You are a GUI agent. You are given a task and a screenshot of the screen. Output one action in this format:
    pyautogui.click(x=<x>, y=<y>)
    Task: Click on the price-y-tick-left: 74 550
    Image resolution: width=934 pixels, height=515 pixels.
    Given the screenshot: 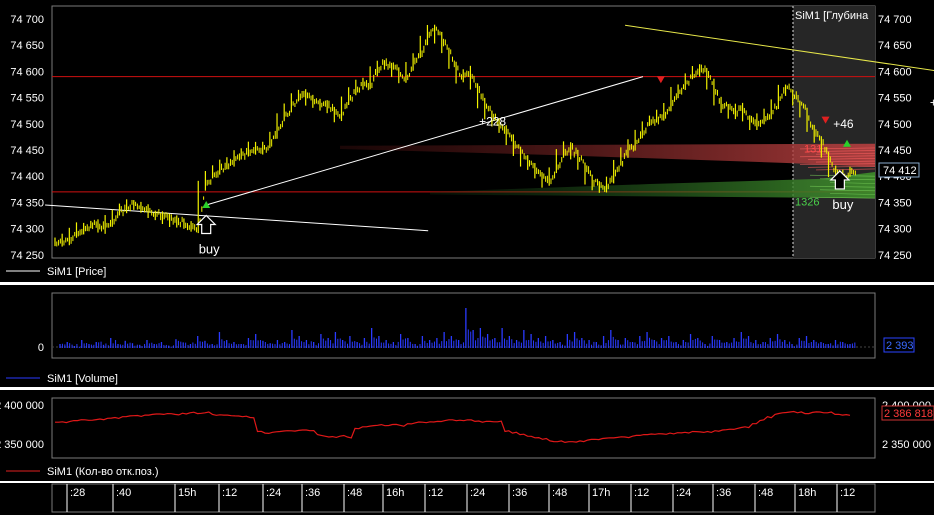 What is the action you would take?
    pyautogui.click(x=27, y=99)
    